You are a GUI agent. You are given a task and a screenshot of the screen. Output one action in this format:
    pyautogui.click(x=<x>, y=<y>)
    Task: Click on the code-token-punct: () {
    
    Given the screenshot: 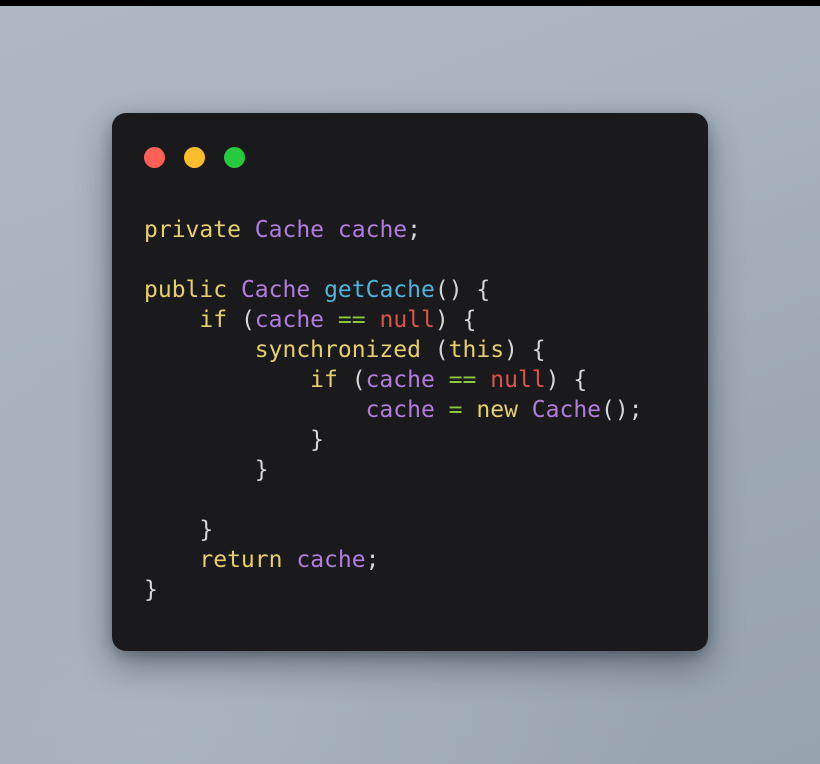 What is the action you would take?
    pyautogui.click(x=462, y=290)
    